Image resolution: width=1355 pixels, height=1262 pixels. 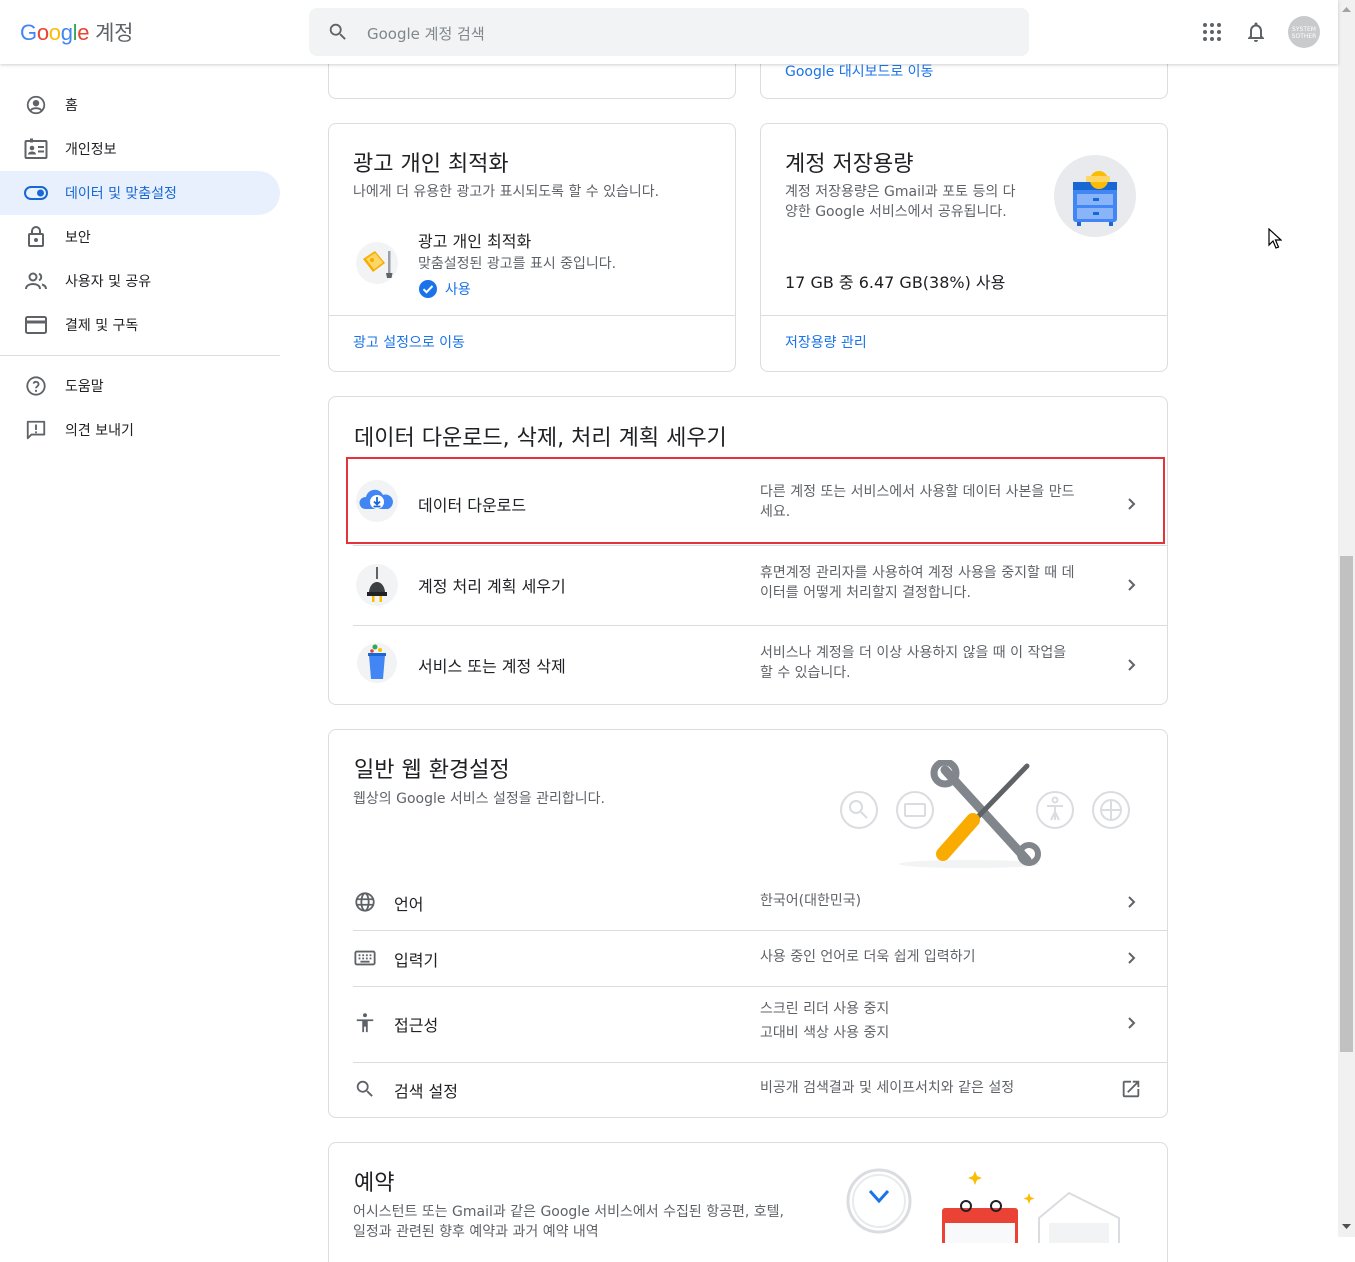 What do you see at coordinates (36, 430) in the screenshot?
I see `feedback-icon` at bounding box center [36, 430].